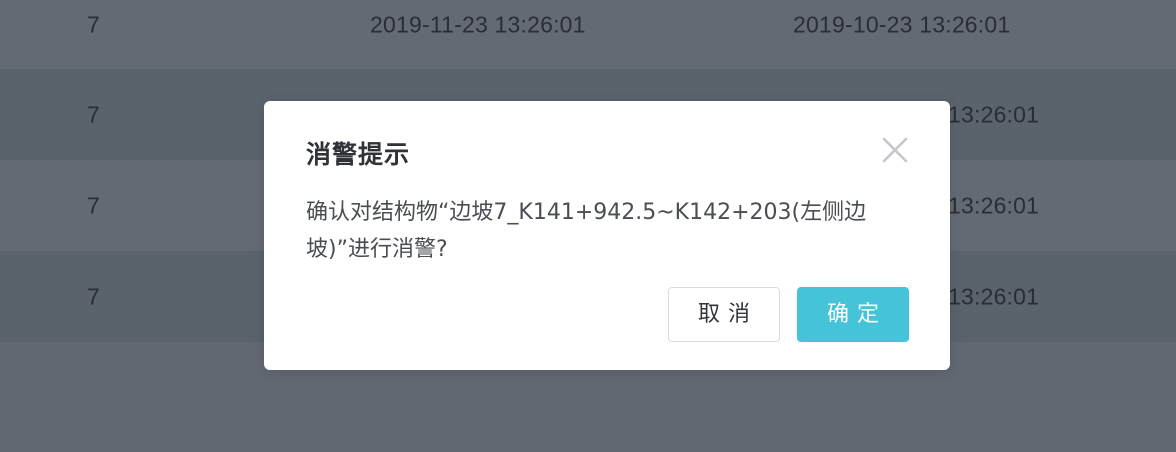 Image resolution: width=1176 pixels, height=452 pixels. What do you see at coordinates (724, 314) in the screenshot?
I see `cancel-button: 取消` at bounding box center [724, 314].